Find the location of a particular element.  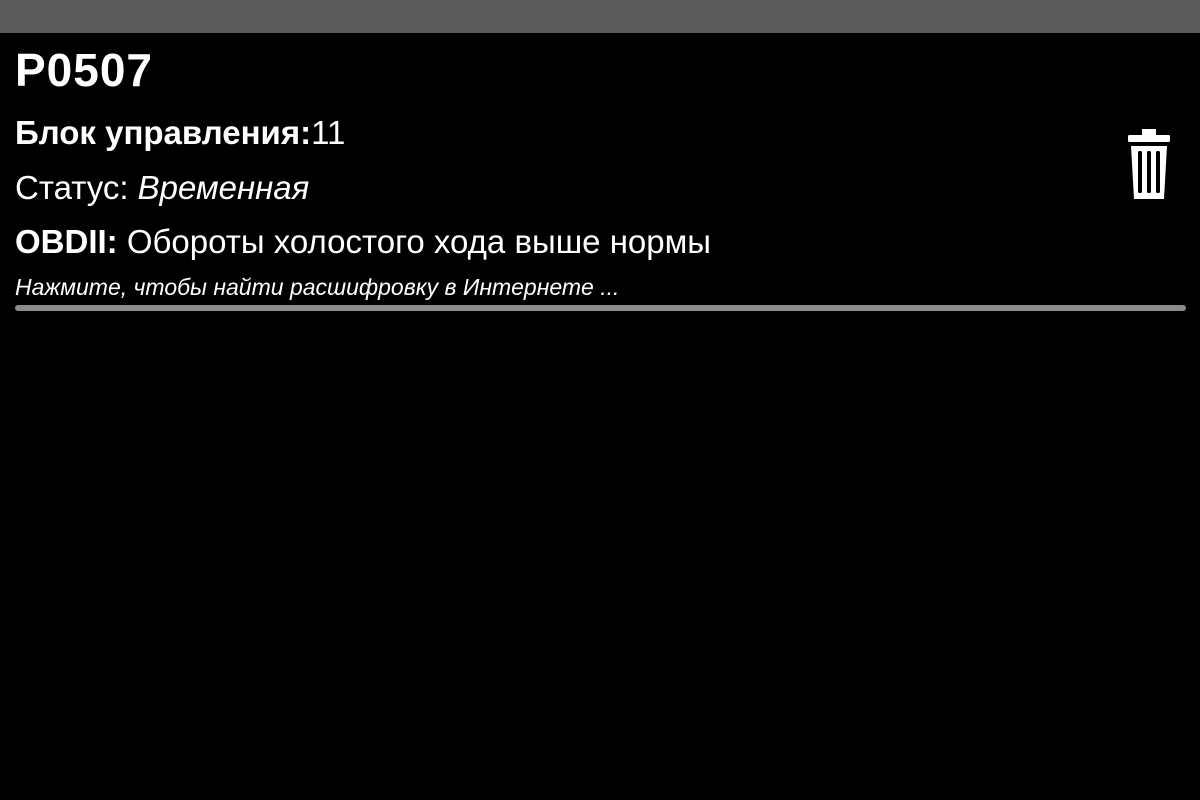

status-line: Статус: Временная is located at coordinates (162, 188).